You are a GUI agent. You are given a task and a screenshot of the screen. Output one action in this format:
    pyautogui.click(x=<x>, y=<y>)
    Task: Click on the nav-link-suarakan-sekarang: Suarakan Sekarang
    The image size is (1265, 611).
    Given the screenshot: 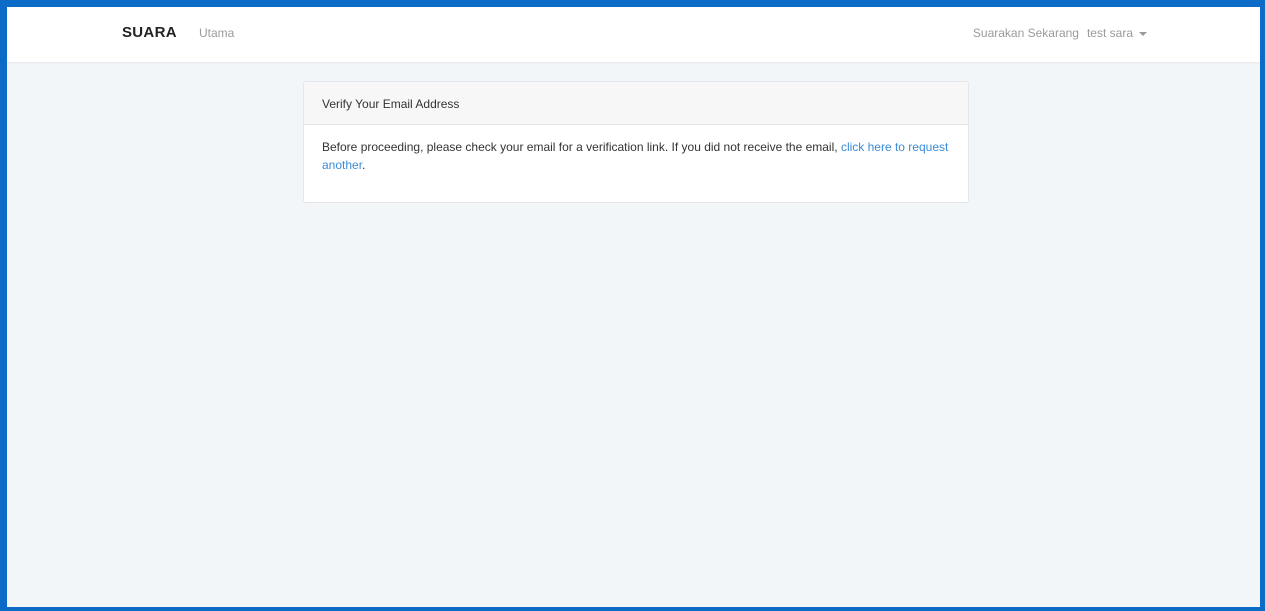 What is the action you would take?
    pyautogui.click(x=1026, y=33)
    